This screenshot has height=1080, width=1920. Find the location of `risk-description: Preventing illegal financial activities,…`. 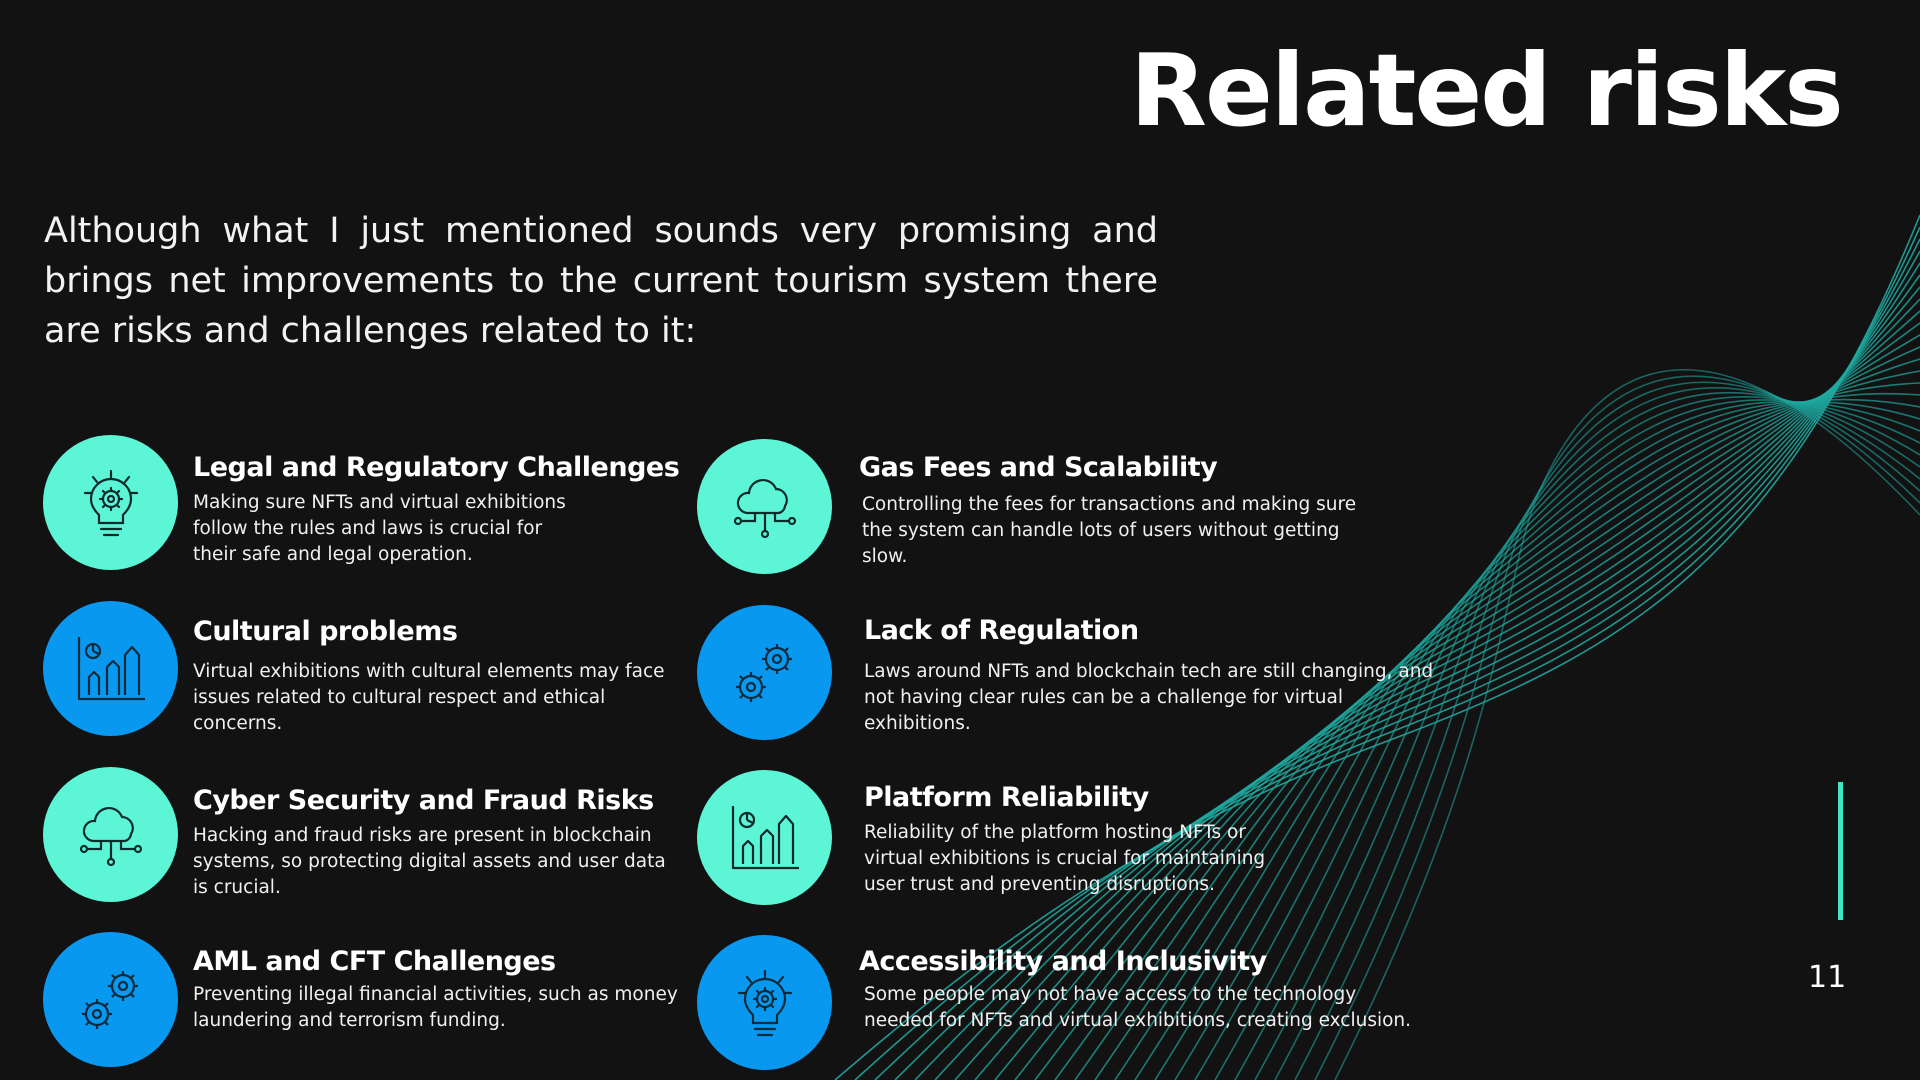

risk-description: Preventing illegal financial activities,… is located at coordinates (435, 1007).